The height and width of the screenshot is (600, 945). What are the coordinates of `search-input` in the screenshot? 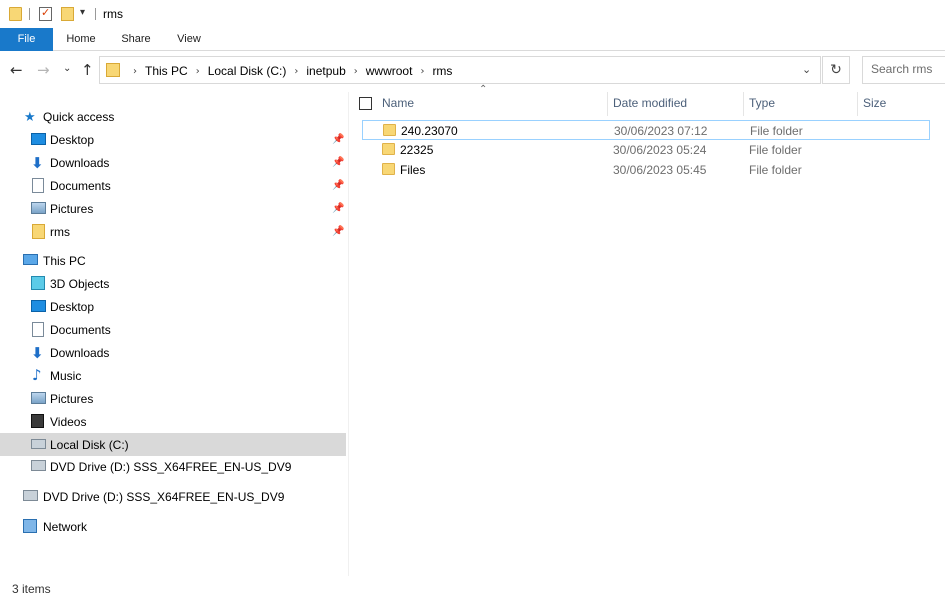 It's located at (903, 69).